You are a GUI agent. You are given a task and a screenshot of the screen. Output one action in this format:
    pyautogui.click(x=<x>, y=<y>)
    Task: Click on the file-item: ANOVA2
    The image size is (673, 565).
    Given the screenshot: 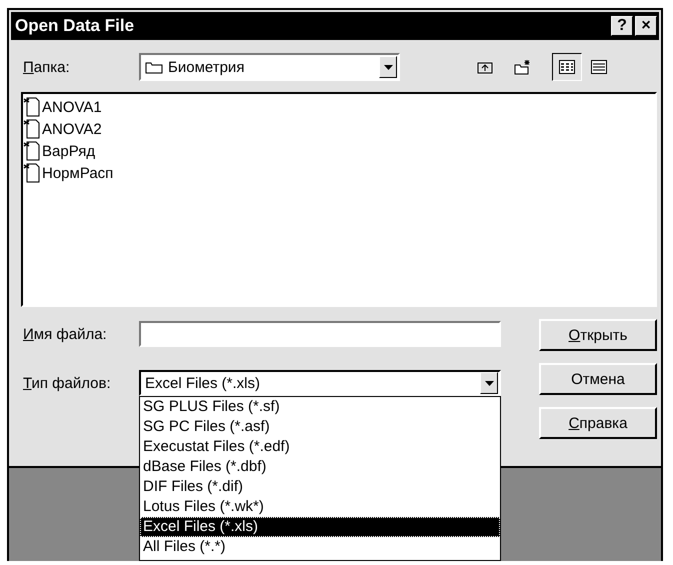 What is the action you would take?
    pyautogui.click(x=339, y=129)
    